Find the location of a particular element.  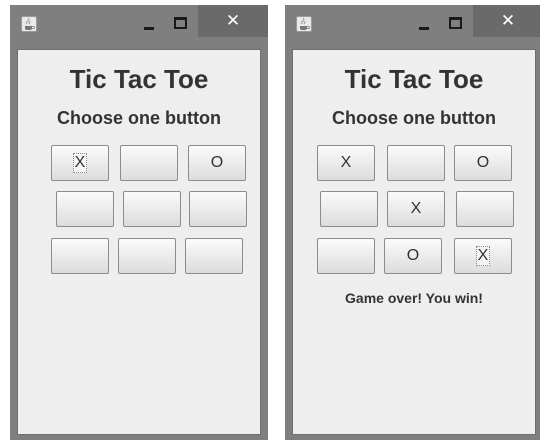

board-cell-5: X is located at coordinates (416, 209).